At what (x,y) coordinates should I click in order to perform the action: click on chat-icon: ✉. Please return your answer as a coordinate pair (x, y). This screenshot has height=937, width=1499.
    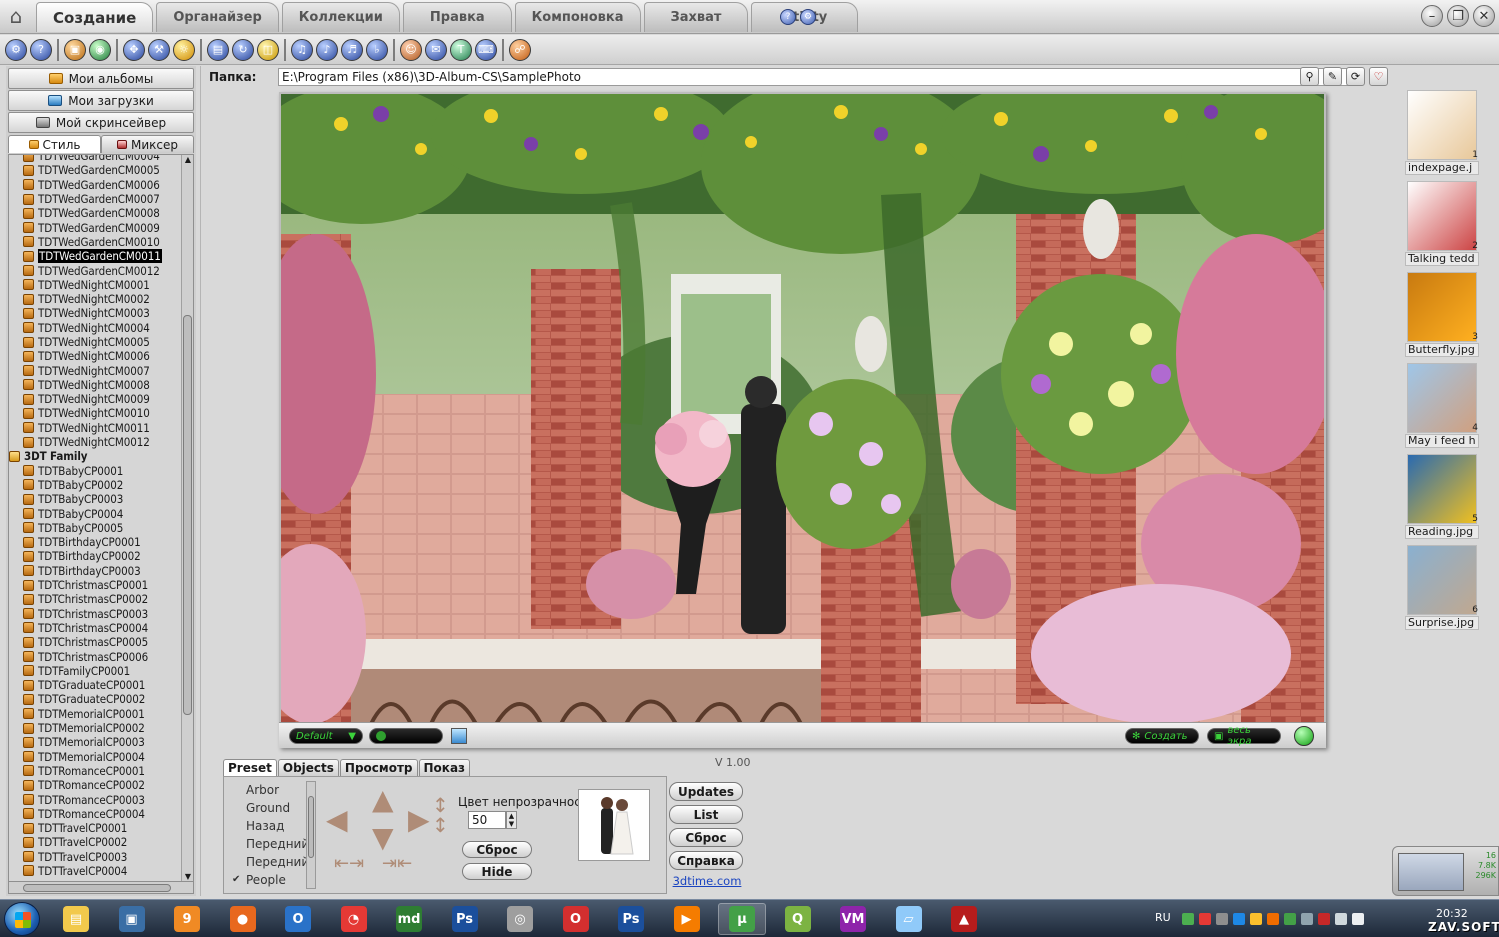
    Looking at the image, I should click on (436, 49).